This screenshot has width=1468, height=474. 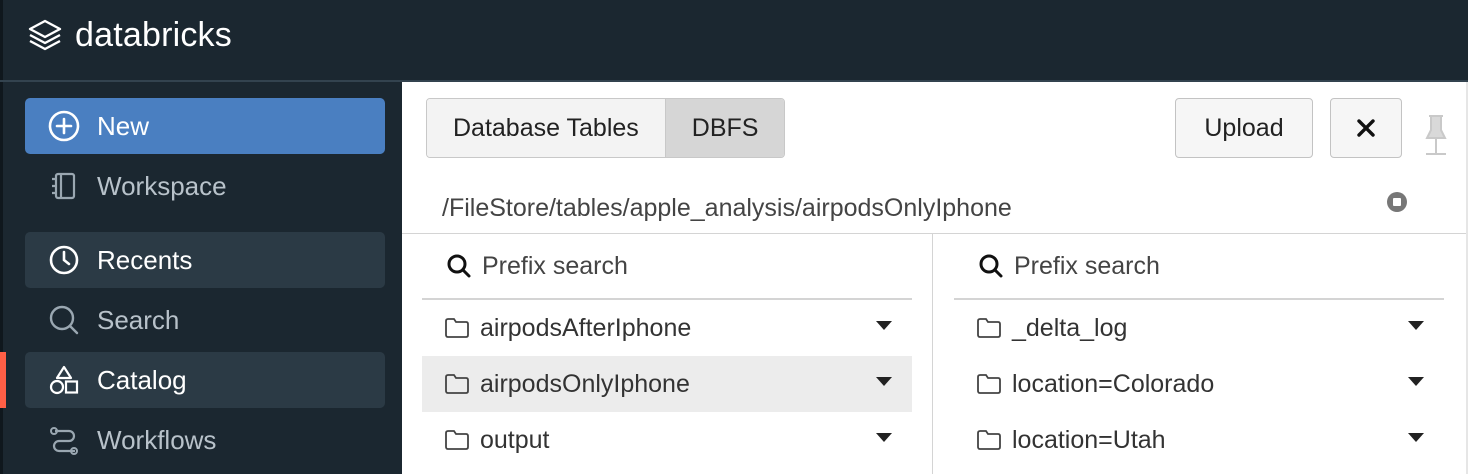 What do you see at coordinates (64, 260) in the screenshot?
I see `clock-icon` at bounding box center [64, 260].